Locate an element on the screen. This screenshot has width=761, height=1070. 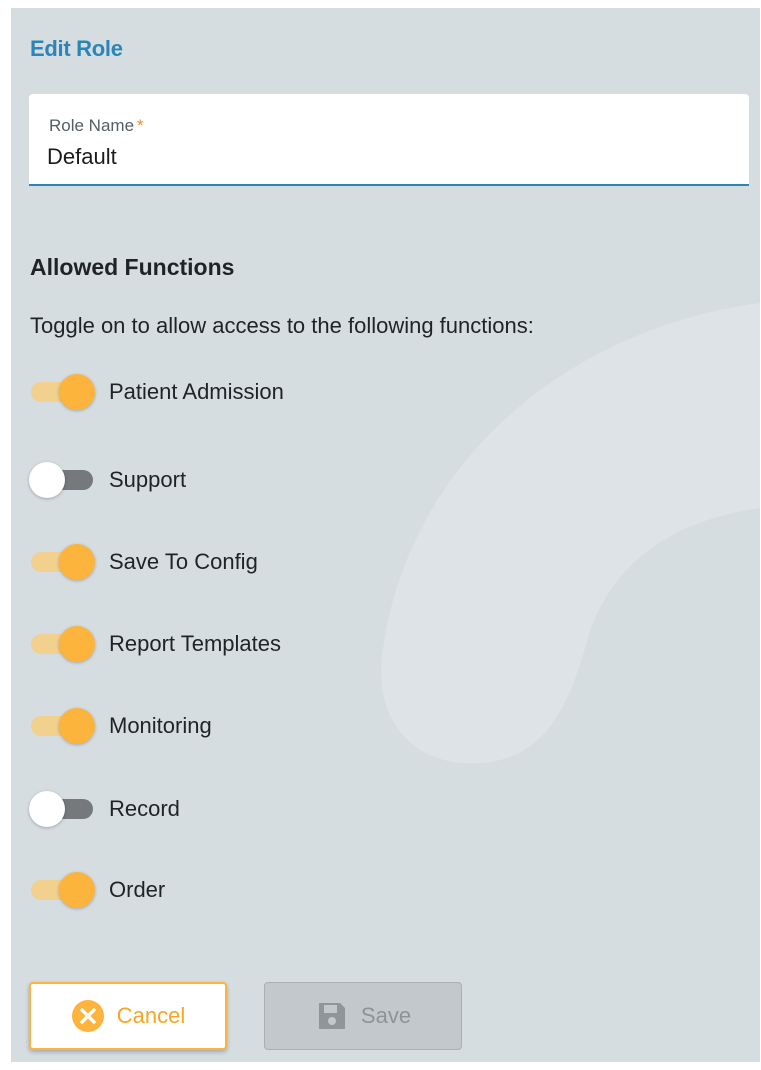
function-label: Report Templates is located at coordinates (195, 643).